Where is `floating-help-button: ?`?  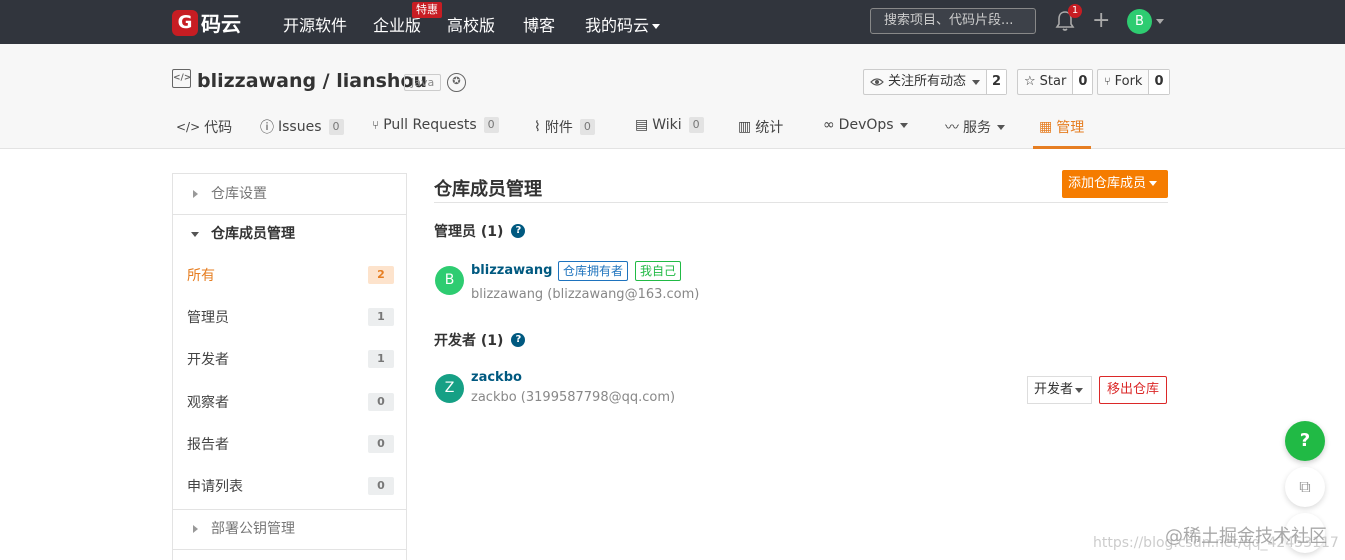 floating-help-button: ? is located at coordinates (1305, 441).